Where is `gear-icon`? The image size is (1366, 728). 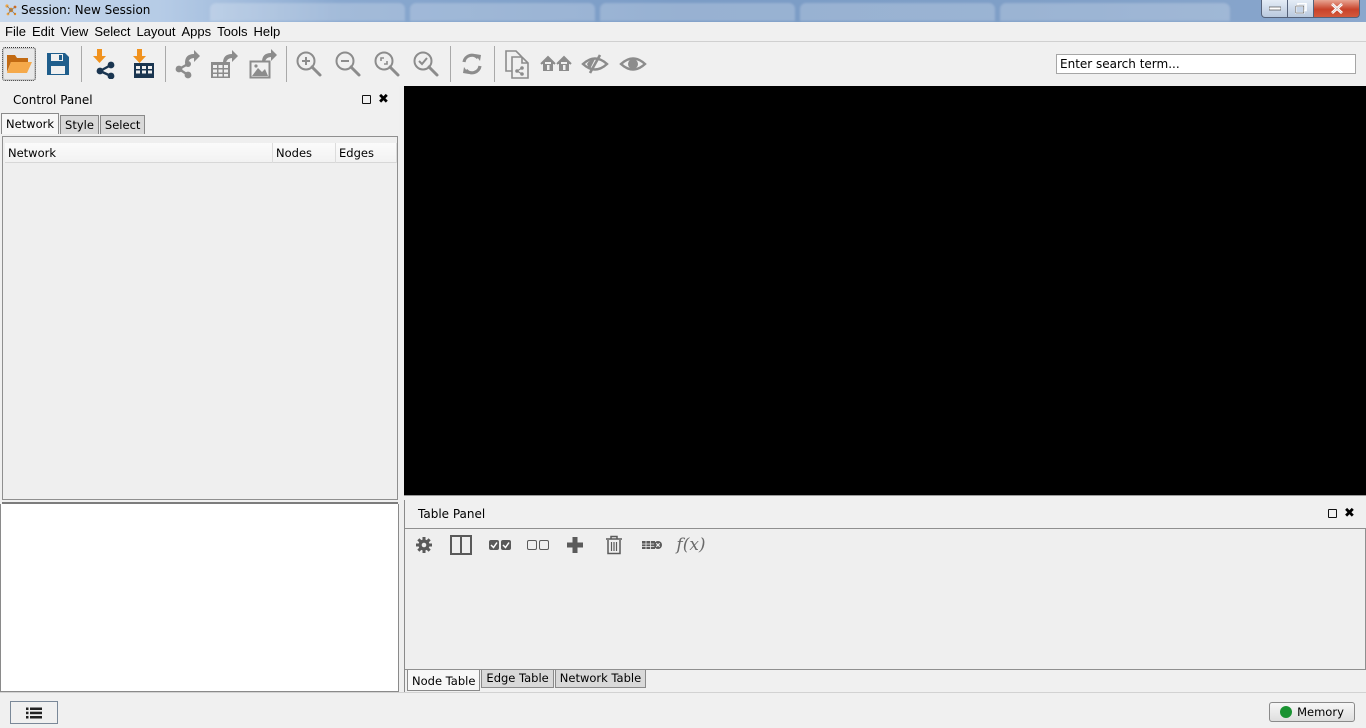
gear-icon is located at coordinates (424, 545).